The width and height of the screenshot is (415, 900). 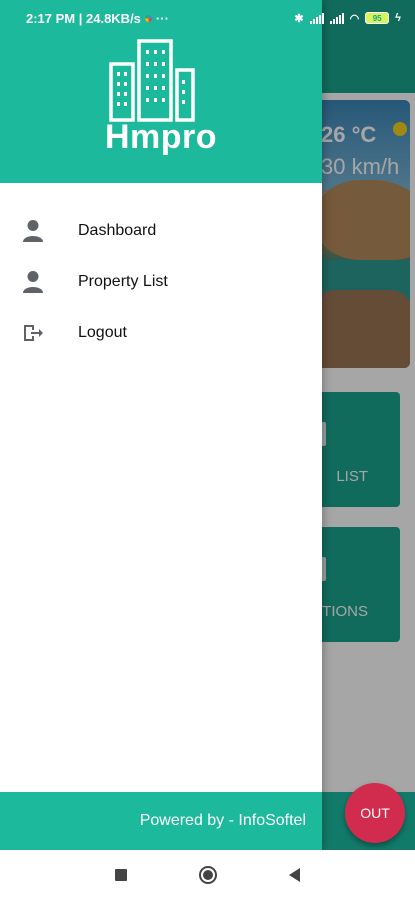 What do you see at coordinates (222, 820) in the screenshot?
I see `powered-by-text: Powered by - InfoSoftel` at bounding box center [222, 820].